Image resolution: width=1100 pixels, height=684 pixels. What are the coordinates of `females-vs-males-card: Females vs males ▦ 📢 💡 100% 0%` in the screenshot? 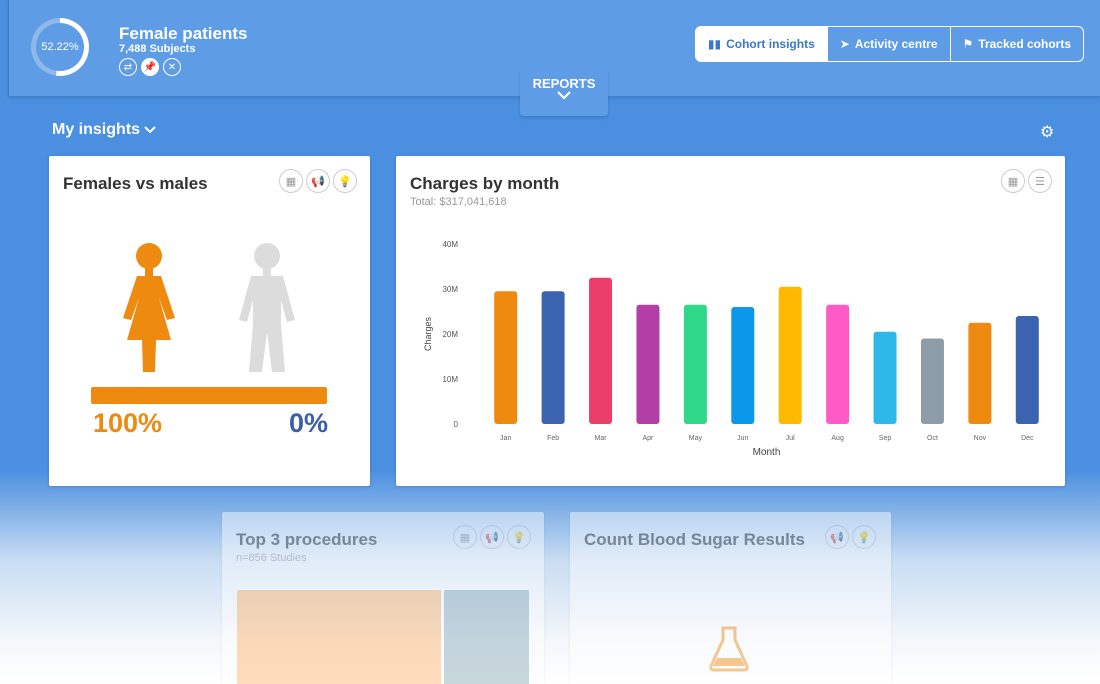 It's located at (209, 321).